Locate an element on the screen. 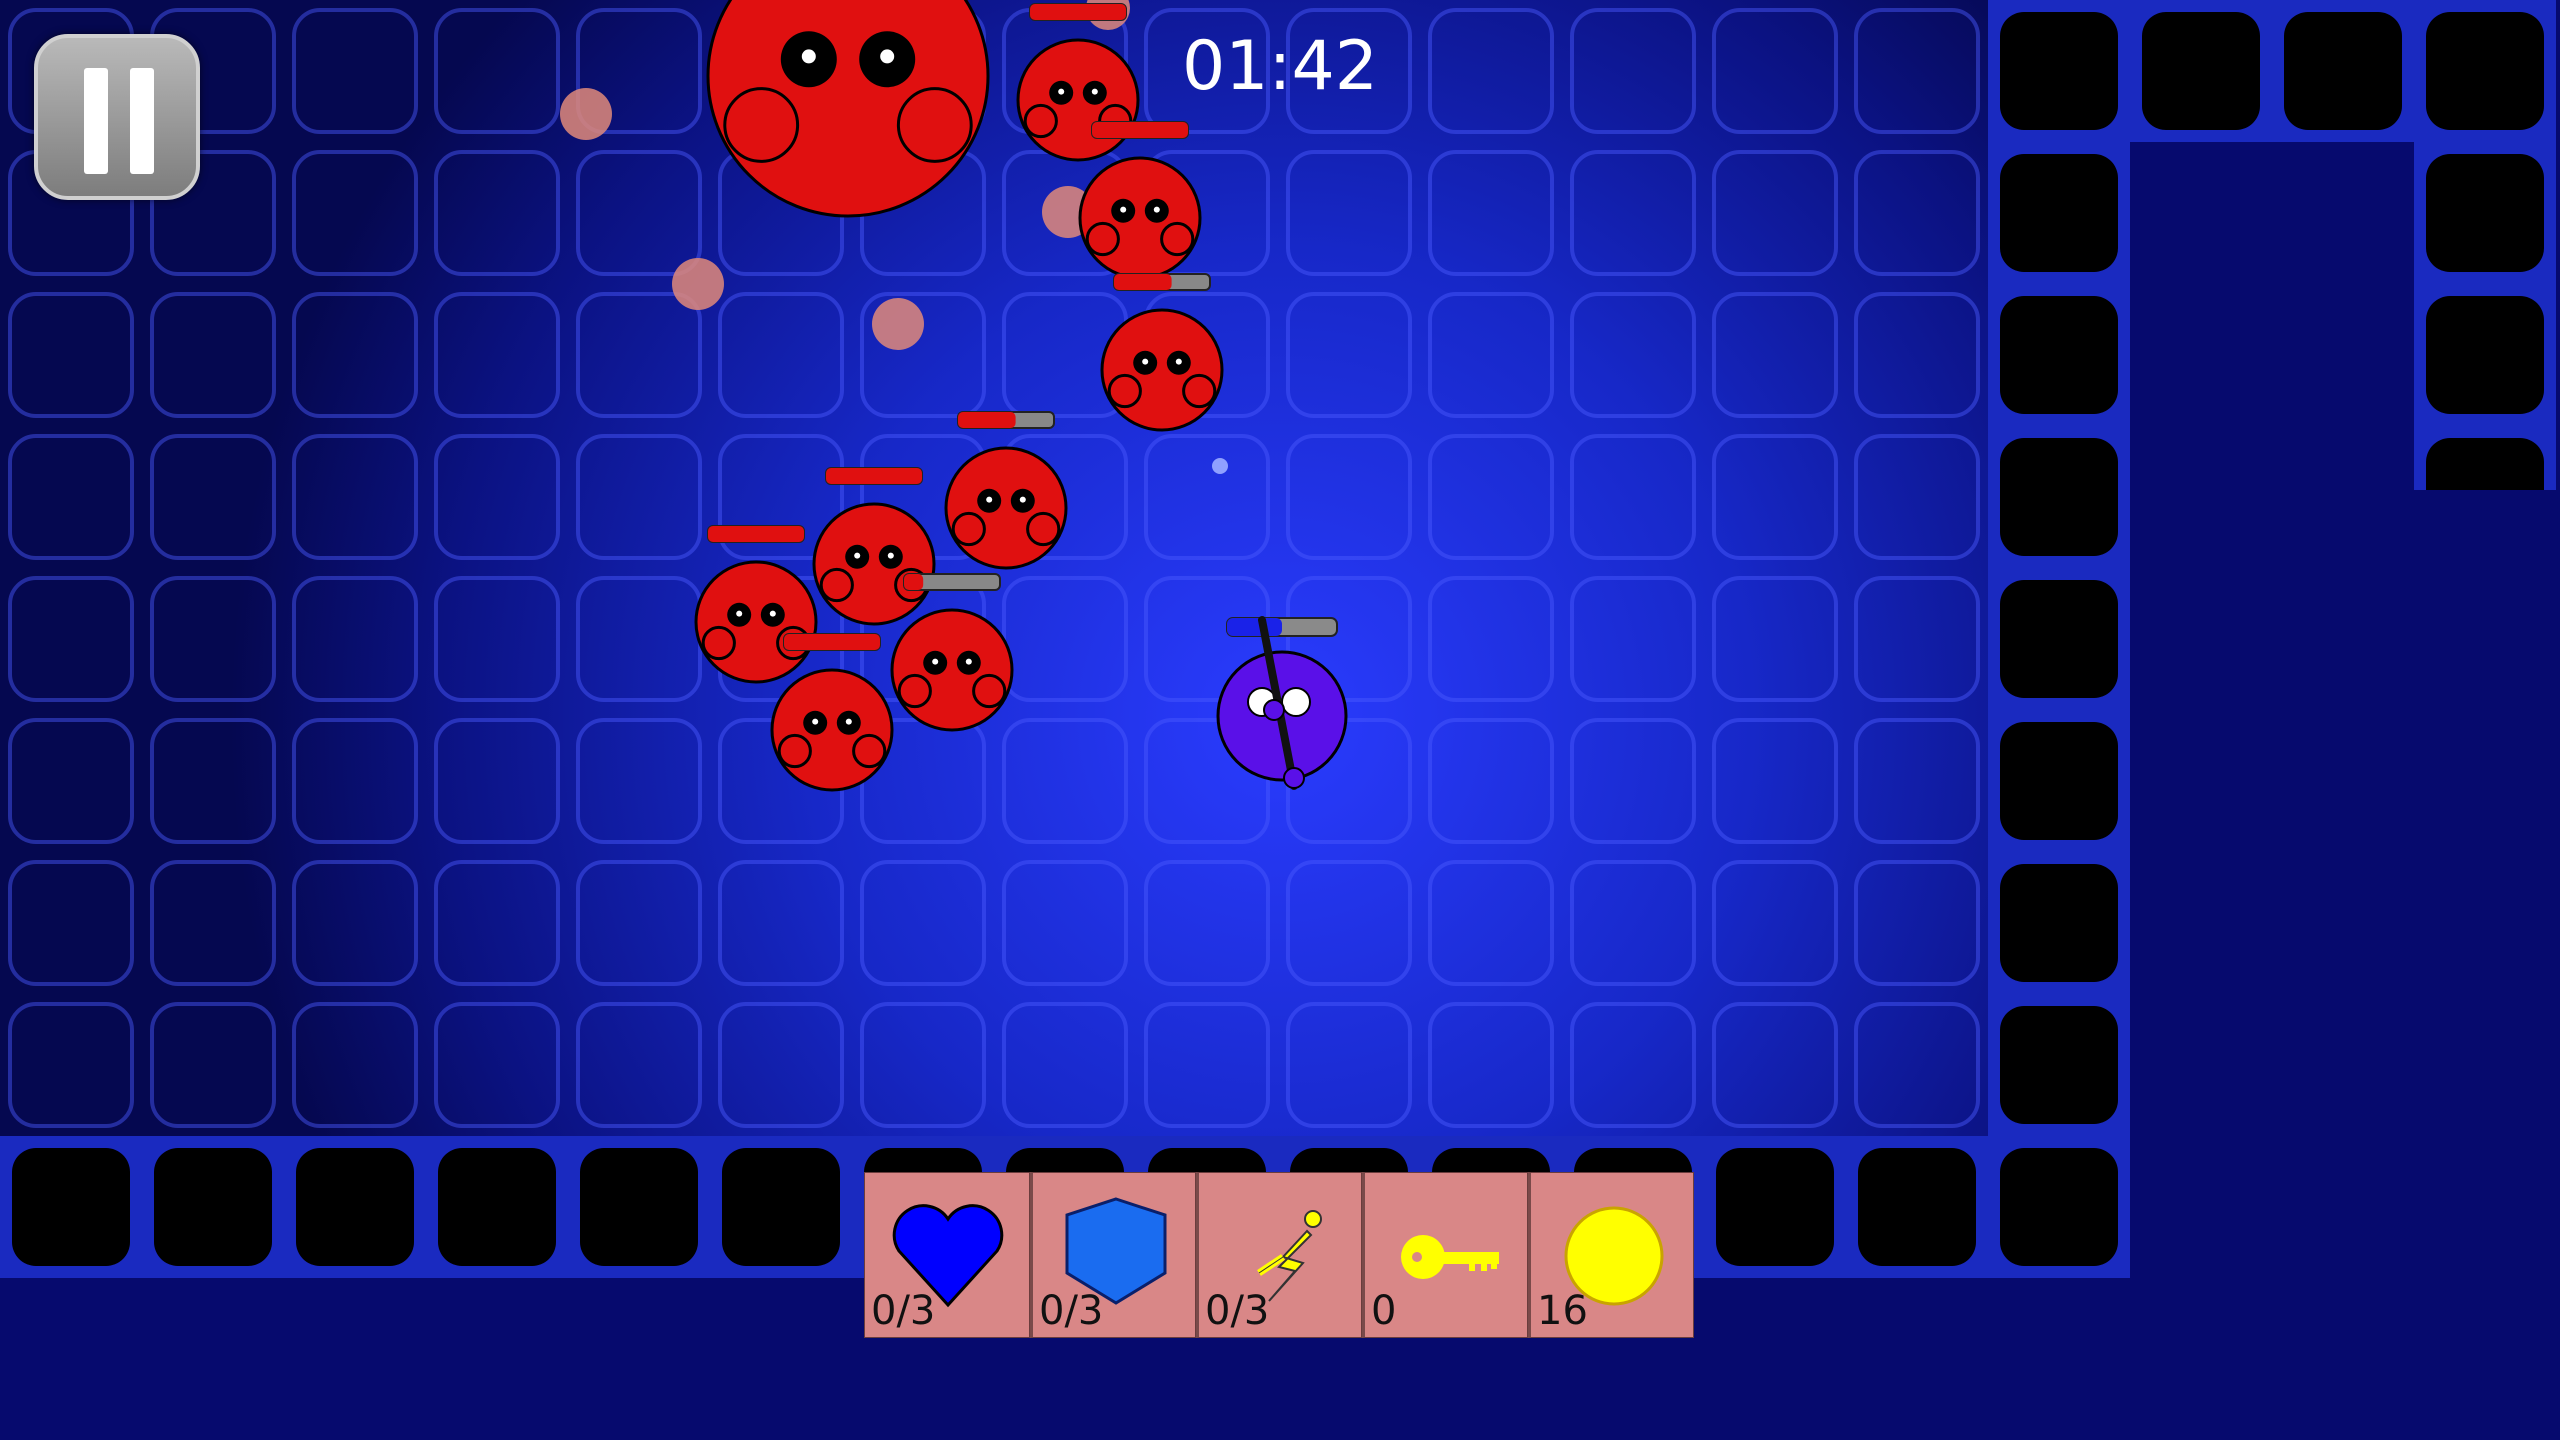 The width and height of the screenshot is (2560, 1440). key-slot: 0 is located at coordinates (1445, 1255).